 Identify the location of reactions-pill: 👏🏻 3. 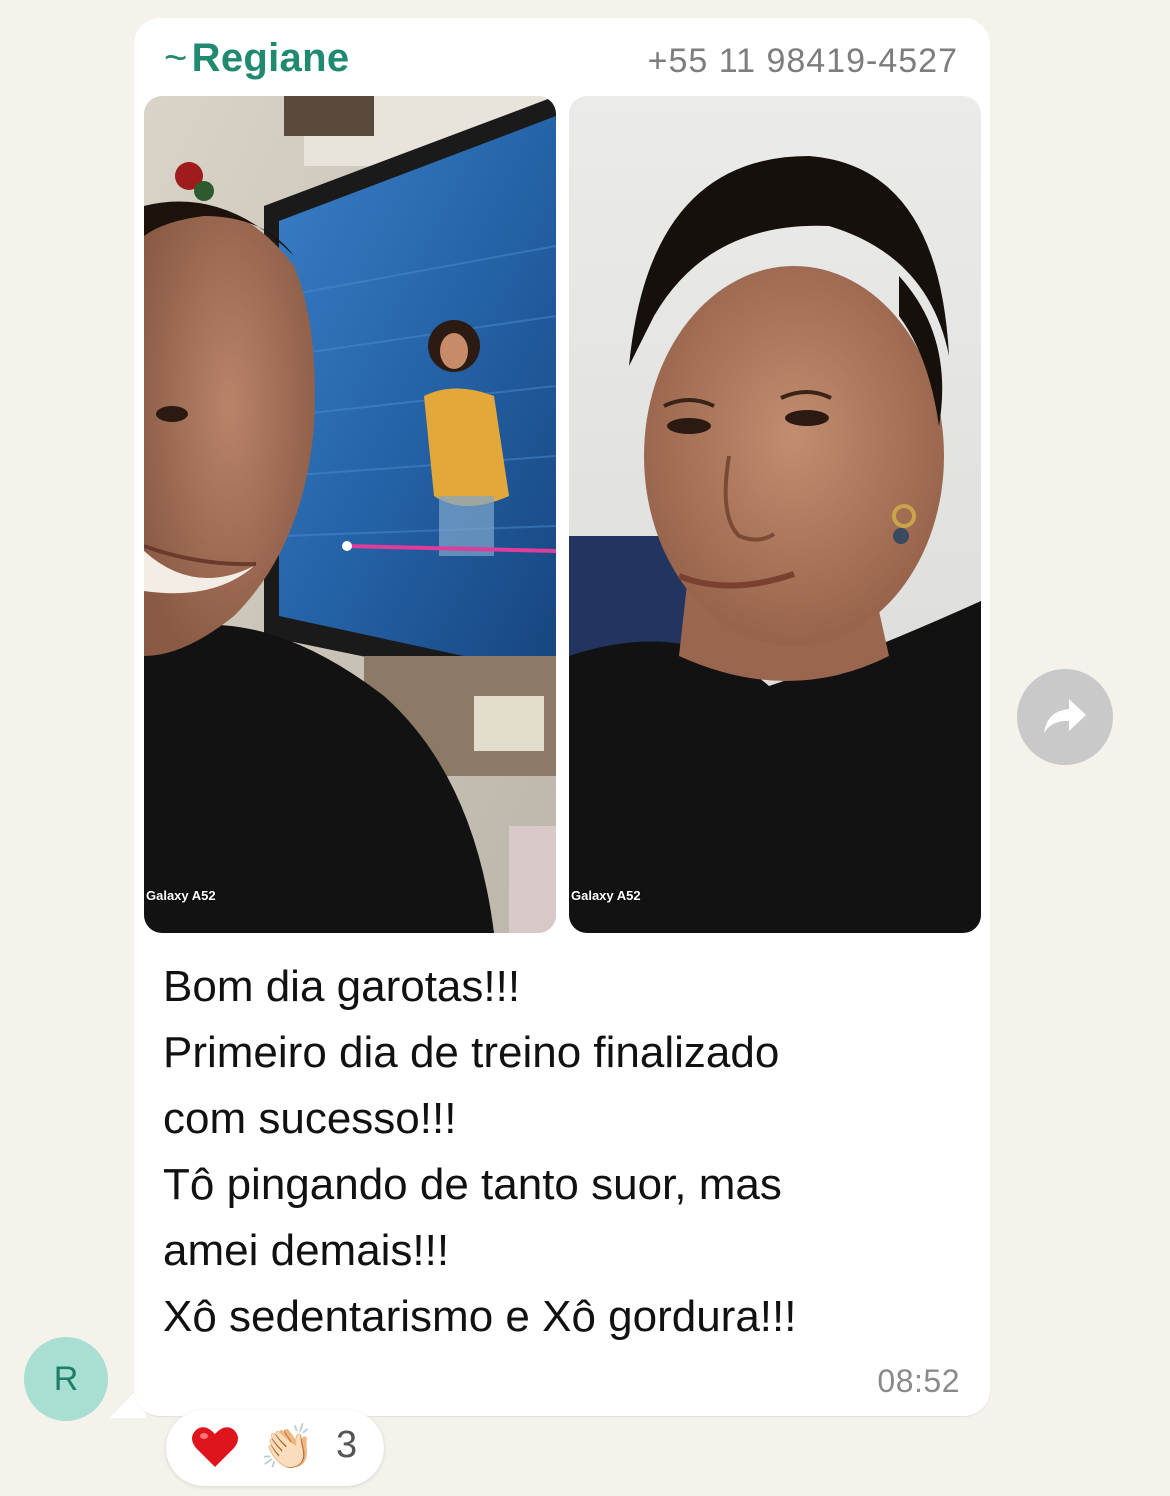
(275, 1448).